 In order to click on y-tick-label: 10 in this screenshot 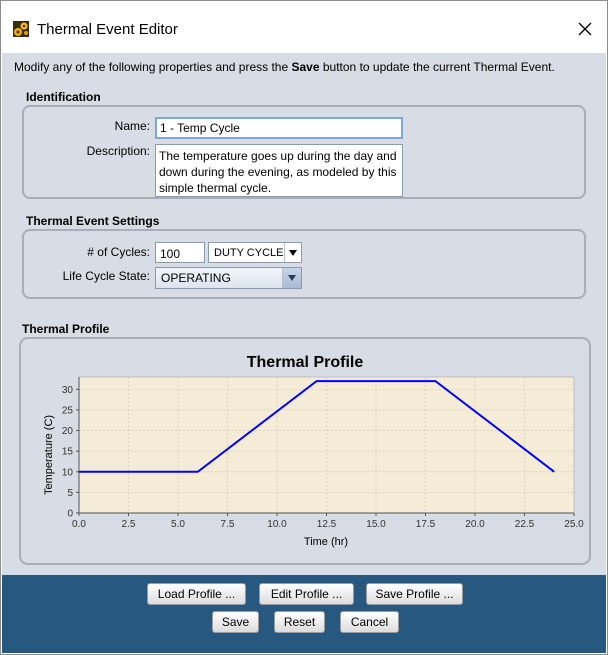, I will do `click(68, 472)`.